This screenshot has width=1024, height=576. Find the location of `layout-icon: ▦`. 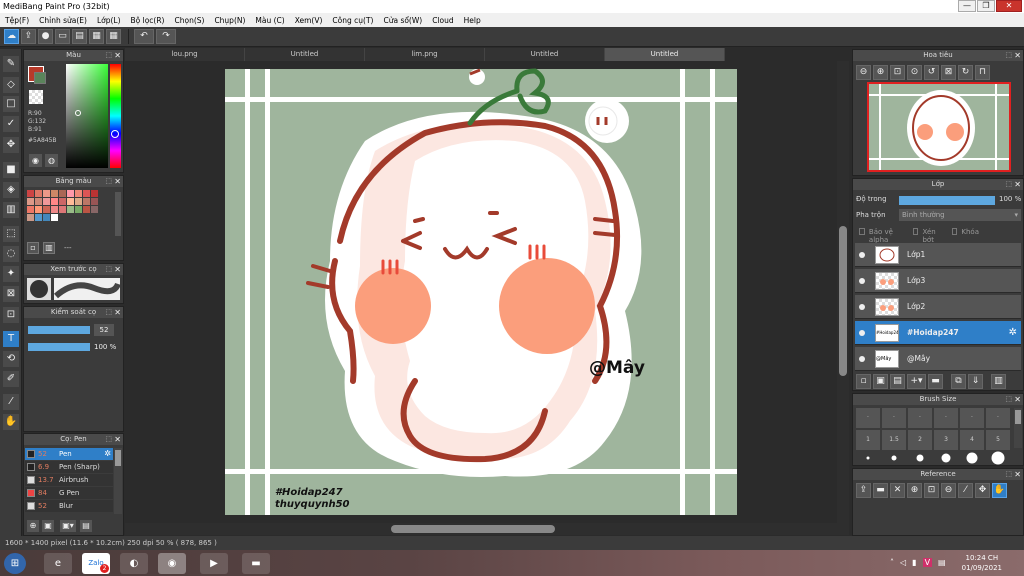

layout-icon: ▦ is located at coordinates (96, 36).